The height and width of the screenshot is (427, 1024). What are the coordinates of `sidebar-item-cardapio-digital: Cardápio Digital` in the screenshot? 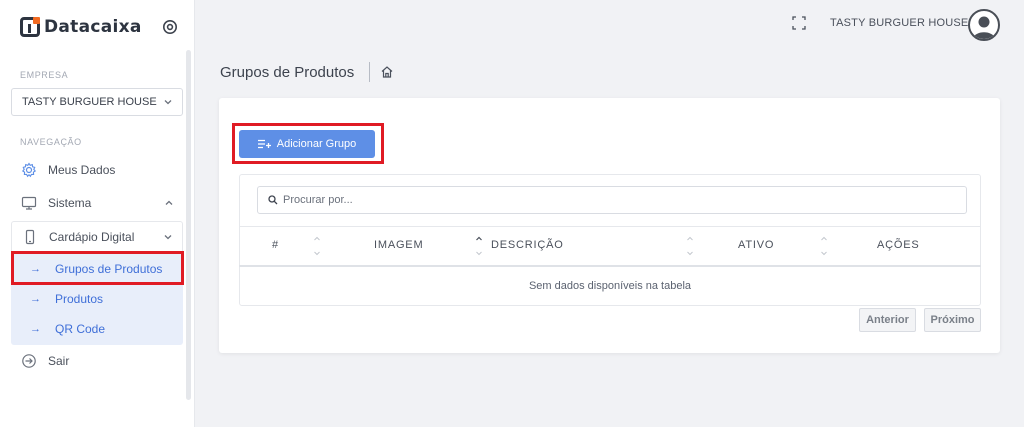 It's located at (97, 236).